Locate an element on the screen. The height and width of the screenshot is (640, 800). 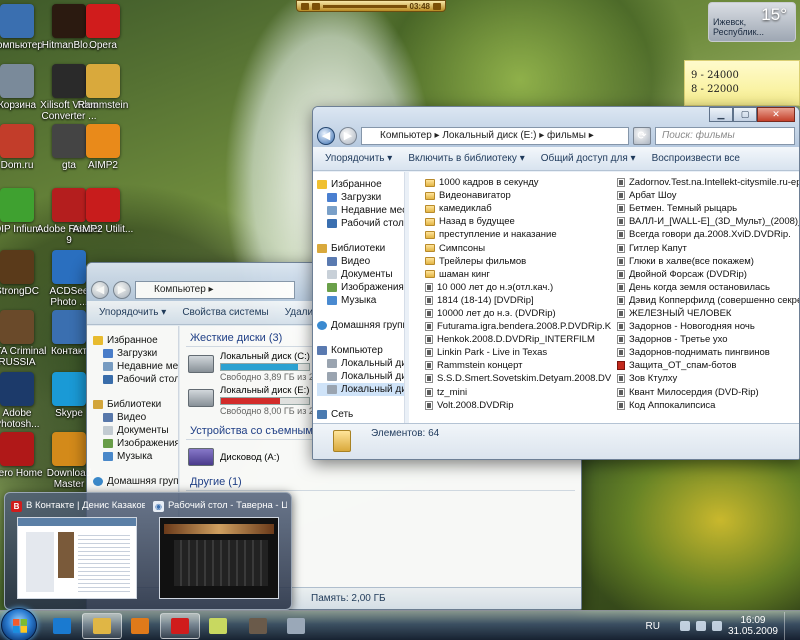
show-desktop-button is located at coordinates (789, 626).